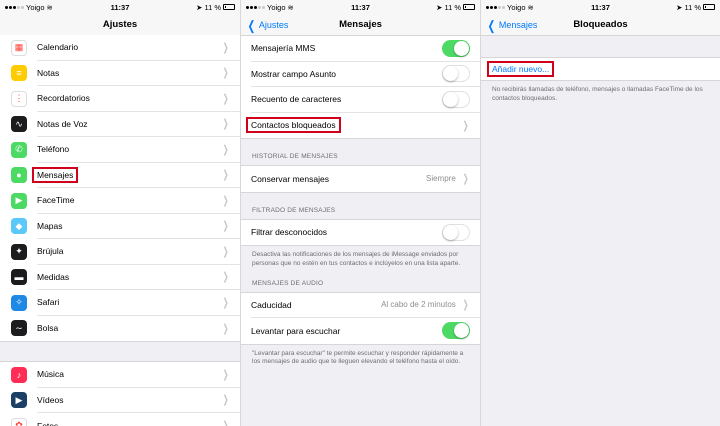  What do you see at coordinates (120, 73) in the screenshot?
I see `settings-row-notes: ≡ Notas ❯` at bounding box center [120, 73].